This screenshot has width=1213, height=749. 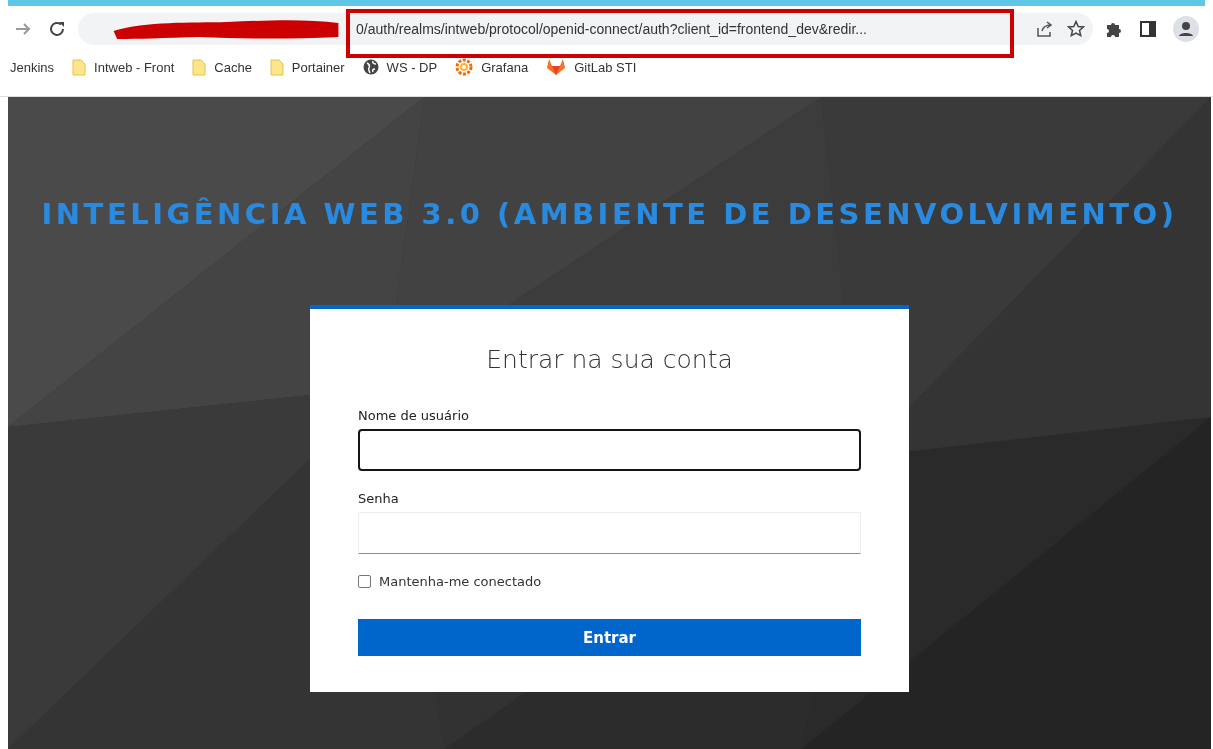 What do you see at coordinates (233, 67) in the screenshot?
I see `bookmark-label: Cache` at bounding box center [233, 67].